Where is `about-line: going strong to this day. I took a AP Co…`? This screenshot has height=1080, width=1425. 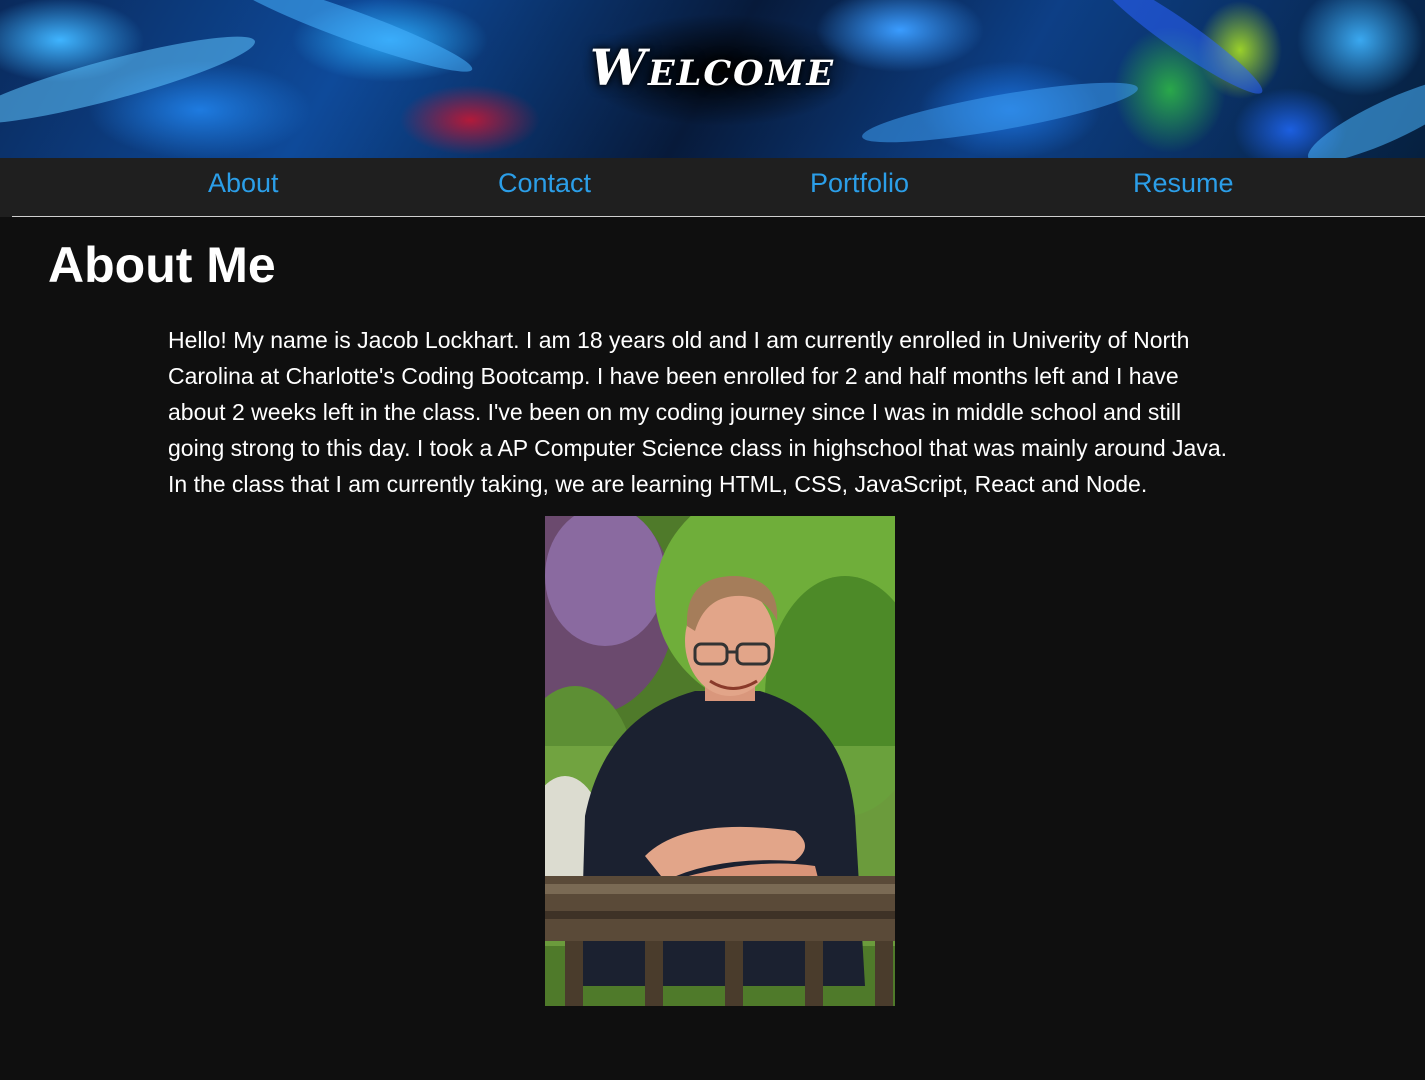 about-line: going strong to this day. I took a AP Co… is located at coordinates (698, 448).